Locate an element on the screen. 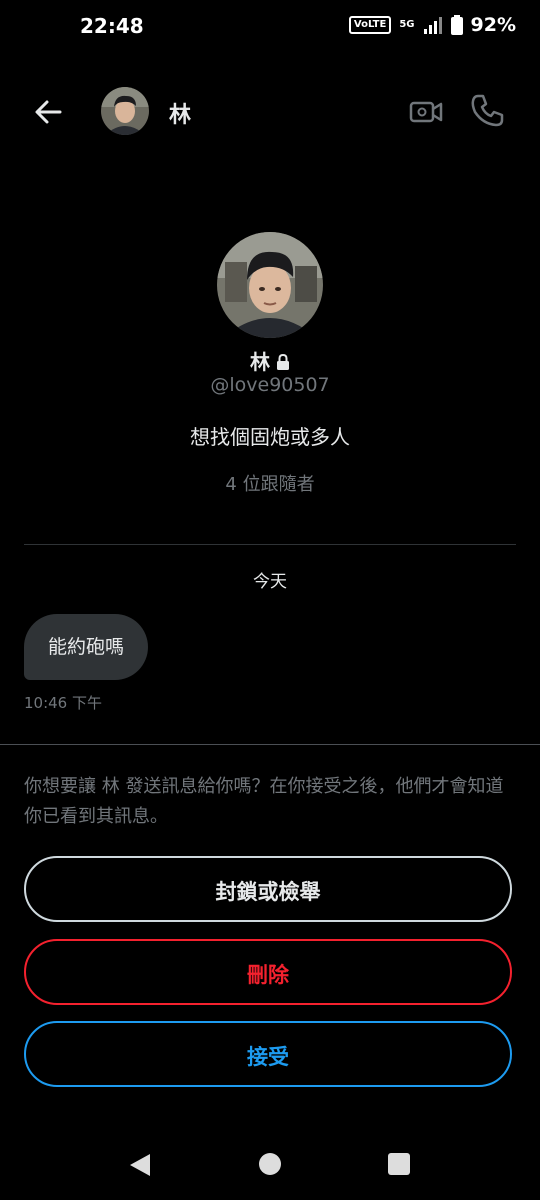  message-timestamp: 10:46 下午 is located at coordinates (63, 703).